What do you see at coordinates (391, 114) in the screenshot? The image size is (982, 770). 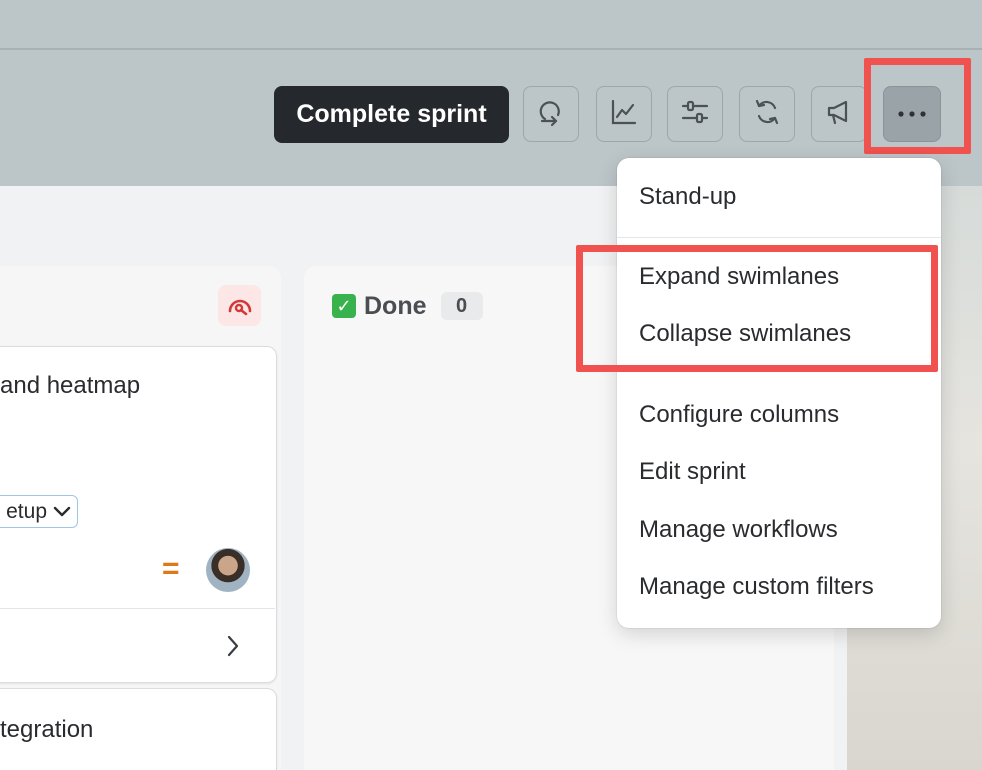 I see `complete-sprint-button: Complete sprint` at bounding box center [391, 114].